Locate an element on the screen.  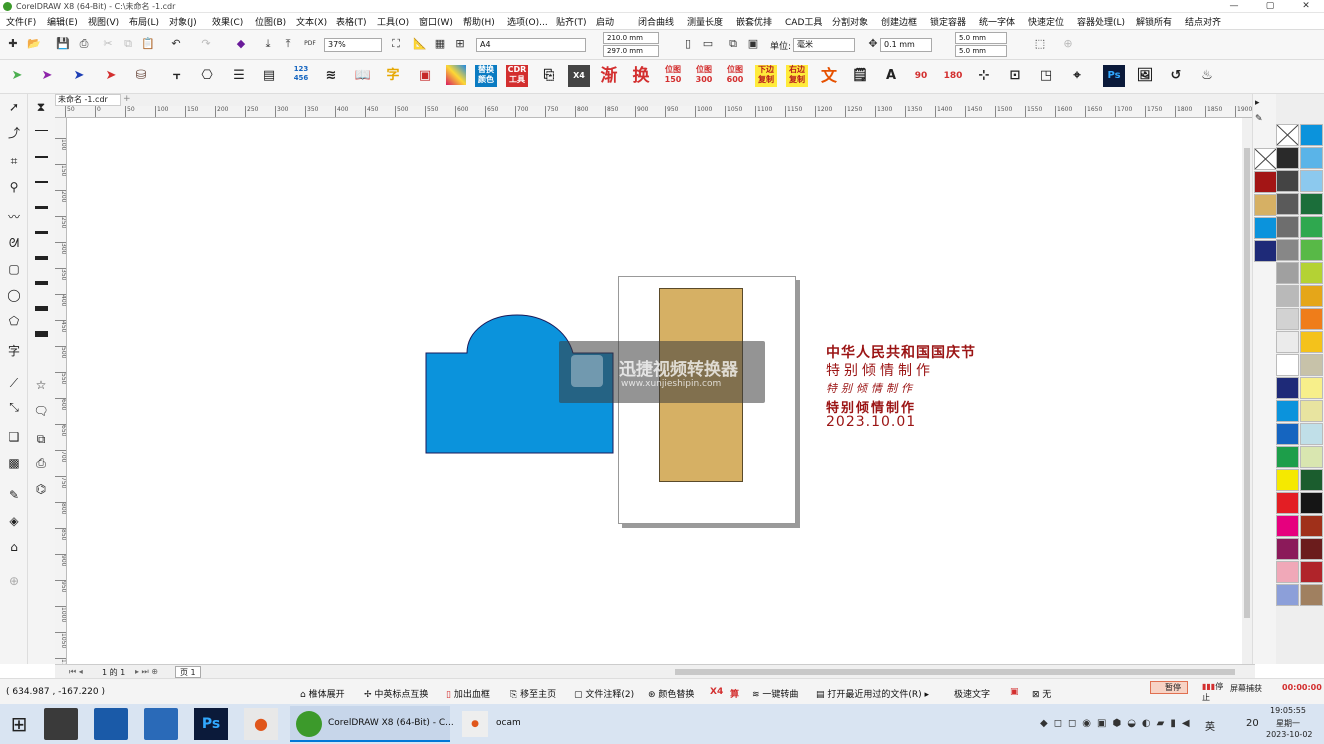
book-icon: 📖 is located at coordinates (363, 76).